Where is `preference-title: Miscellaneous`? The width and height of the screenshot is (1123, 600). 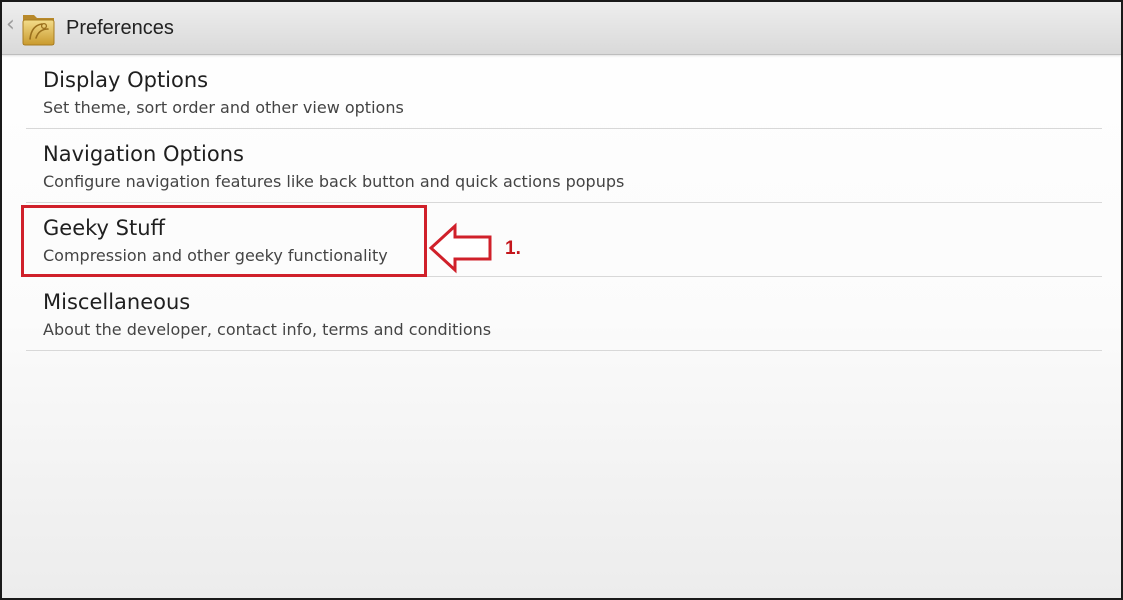
preference-title: Miscellaneous is located at coordinates (117, 302).